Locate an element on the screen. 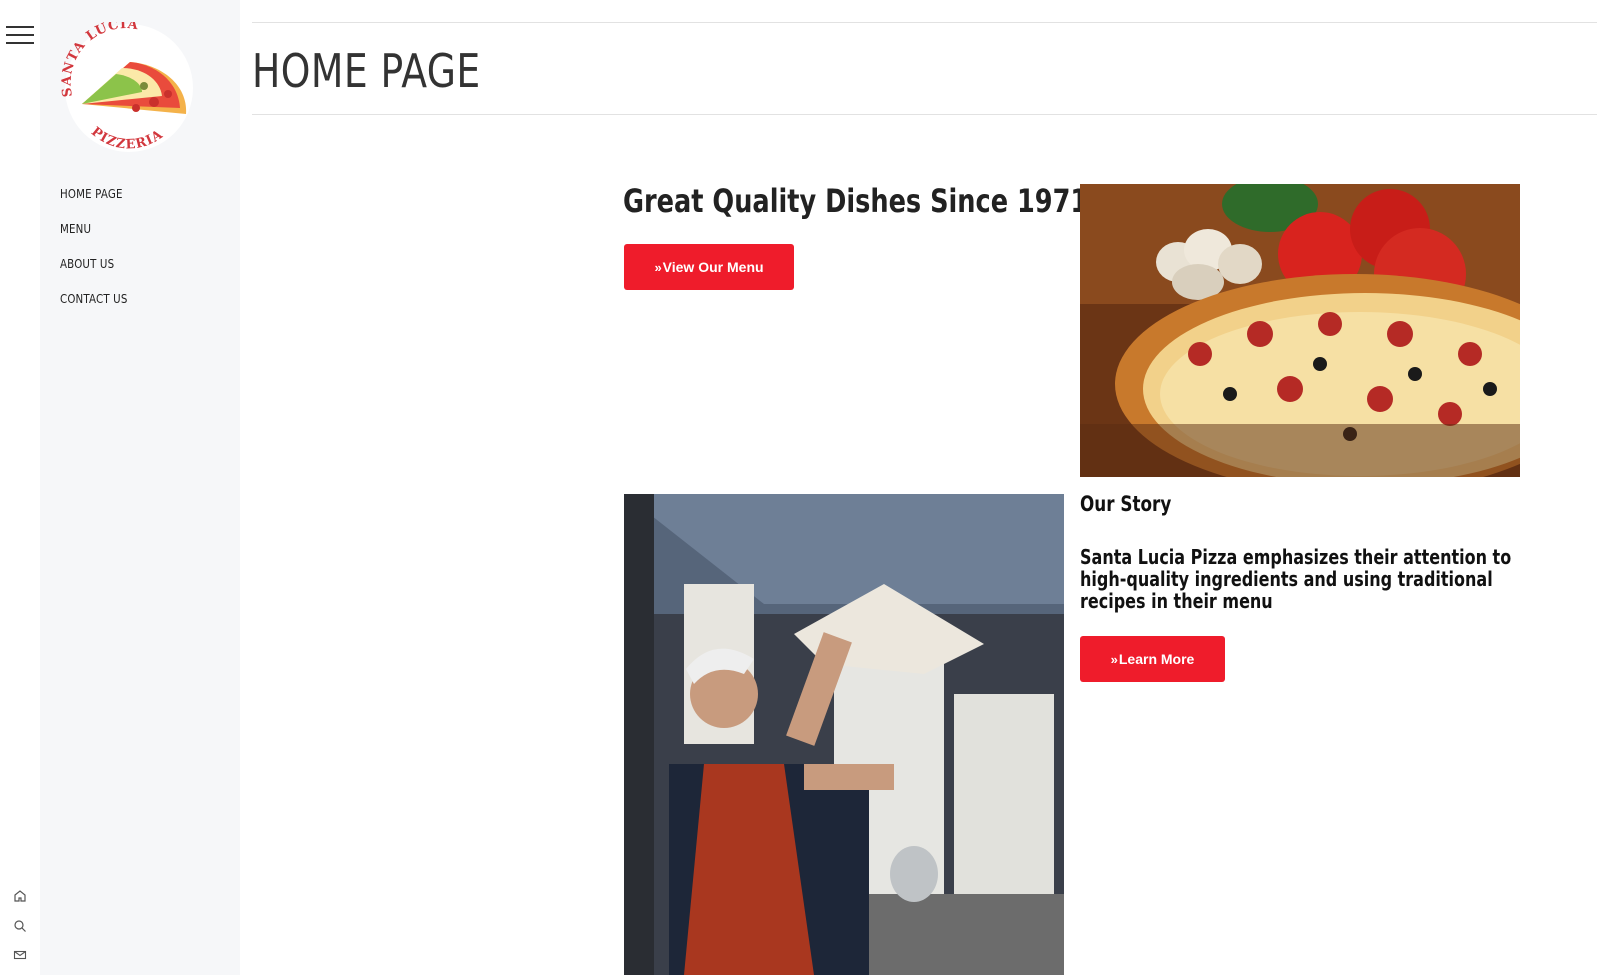  story-title: Our Story is located at coordinates (1126, 504).